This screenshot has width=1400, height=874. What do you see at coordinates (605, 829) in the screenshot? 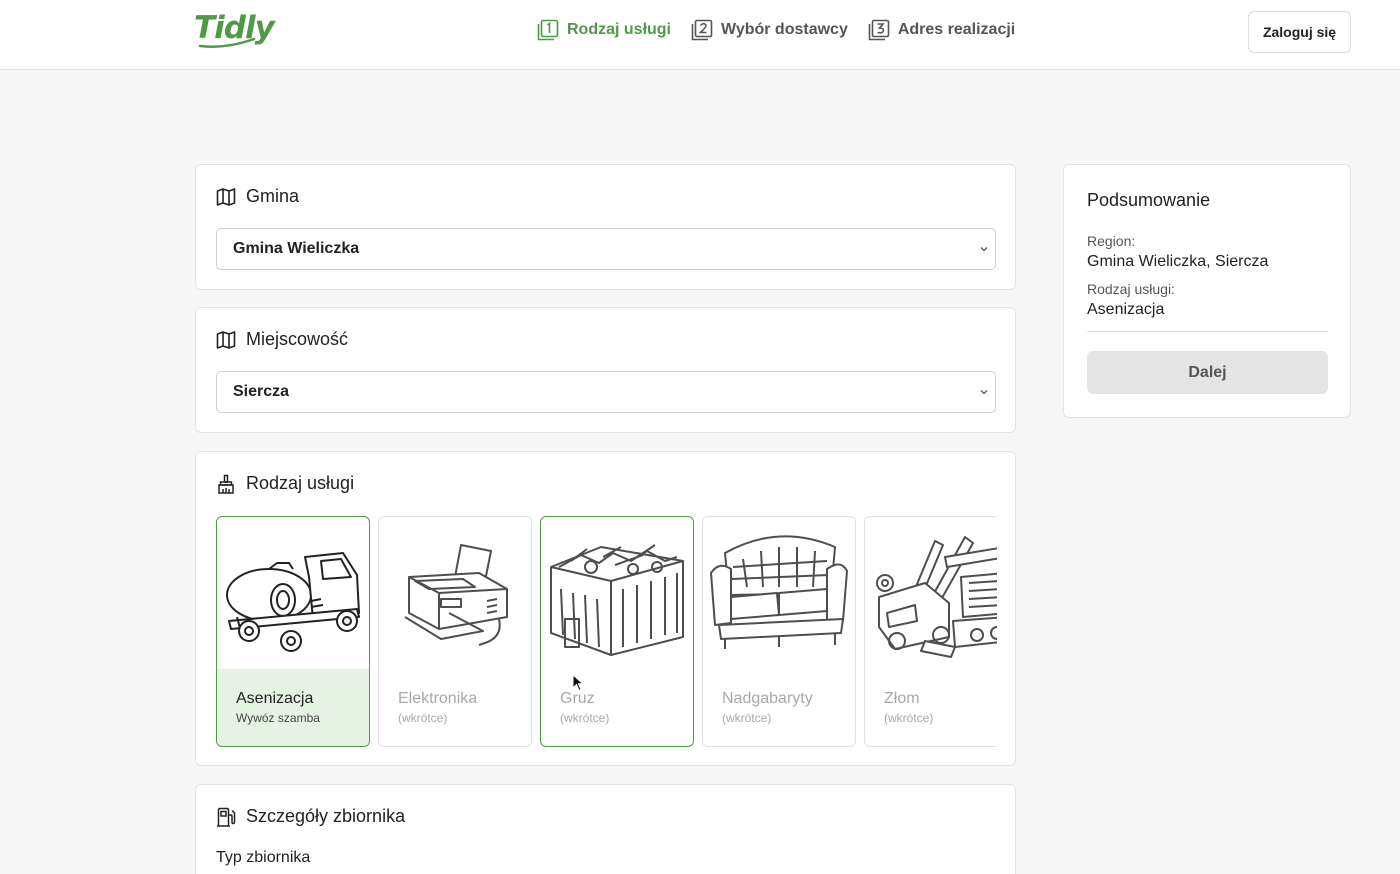
I see `tank-details-card: Szczegóły zbiornika Typ zbiornika` at bounding box center [605, 829].